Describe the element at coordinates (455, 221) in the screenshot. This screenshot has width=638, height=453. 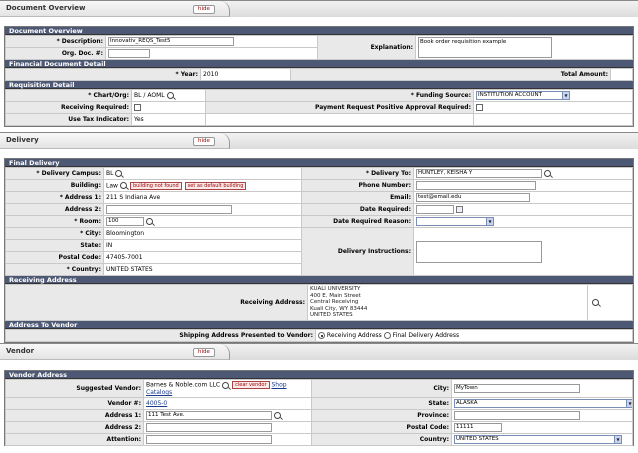
I see `date-reason-select: ▼` at that location.